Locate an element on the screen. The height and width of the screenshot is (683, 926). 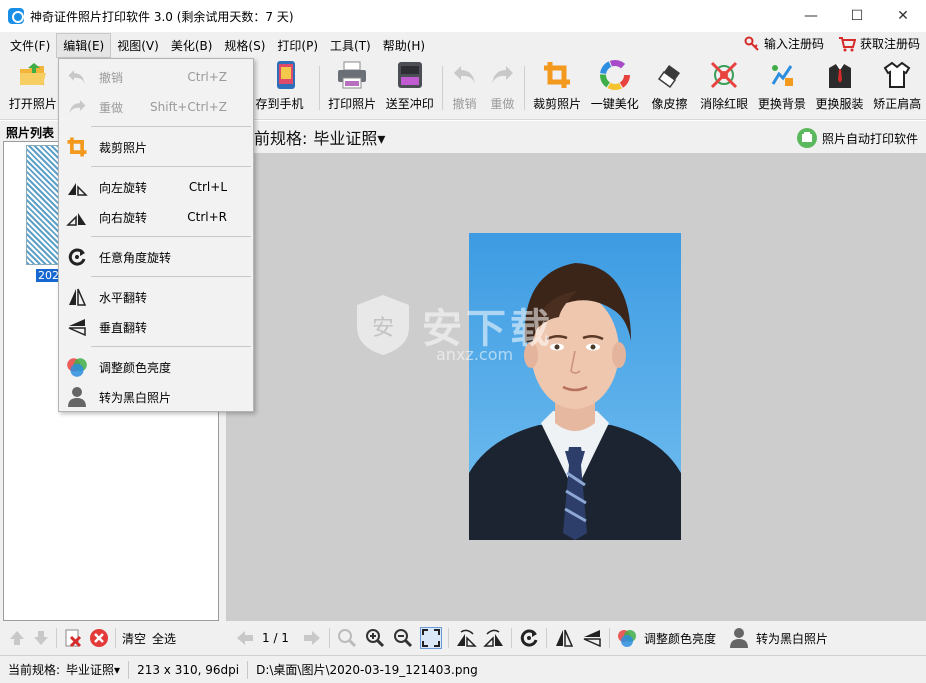
menu-print: 打印(P) is located at coordinates (297, 45).